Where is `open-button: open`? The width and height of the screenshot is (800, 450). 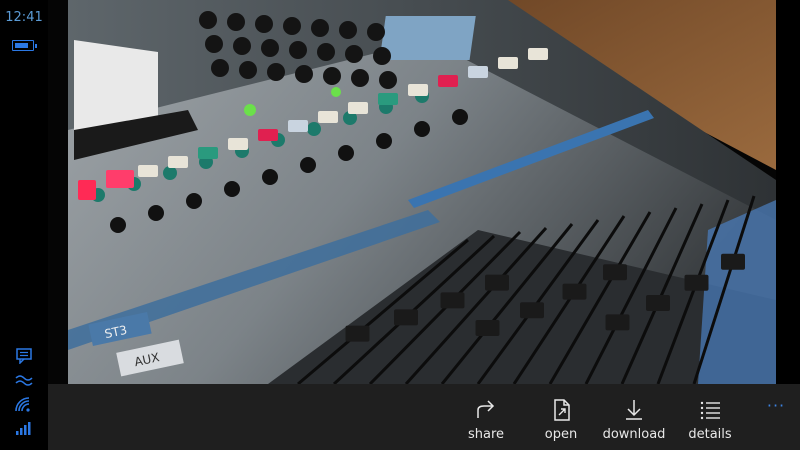 open-button: open is located at coordinates (561, 417).